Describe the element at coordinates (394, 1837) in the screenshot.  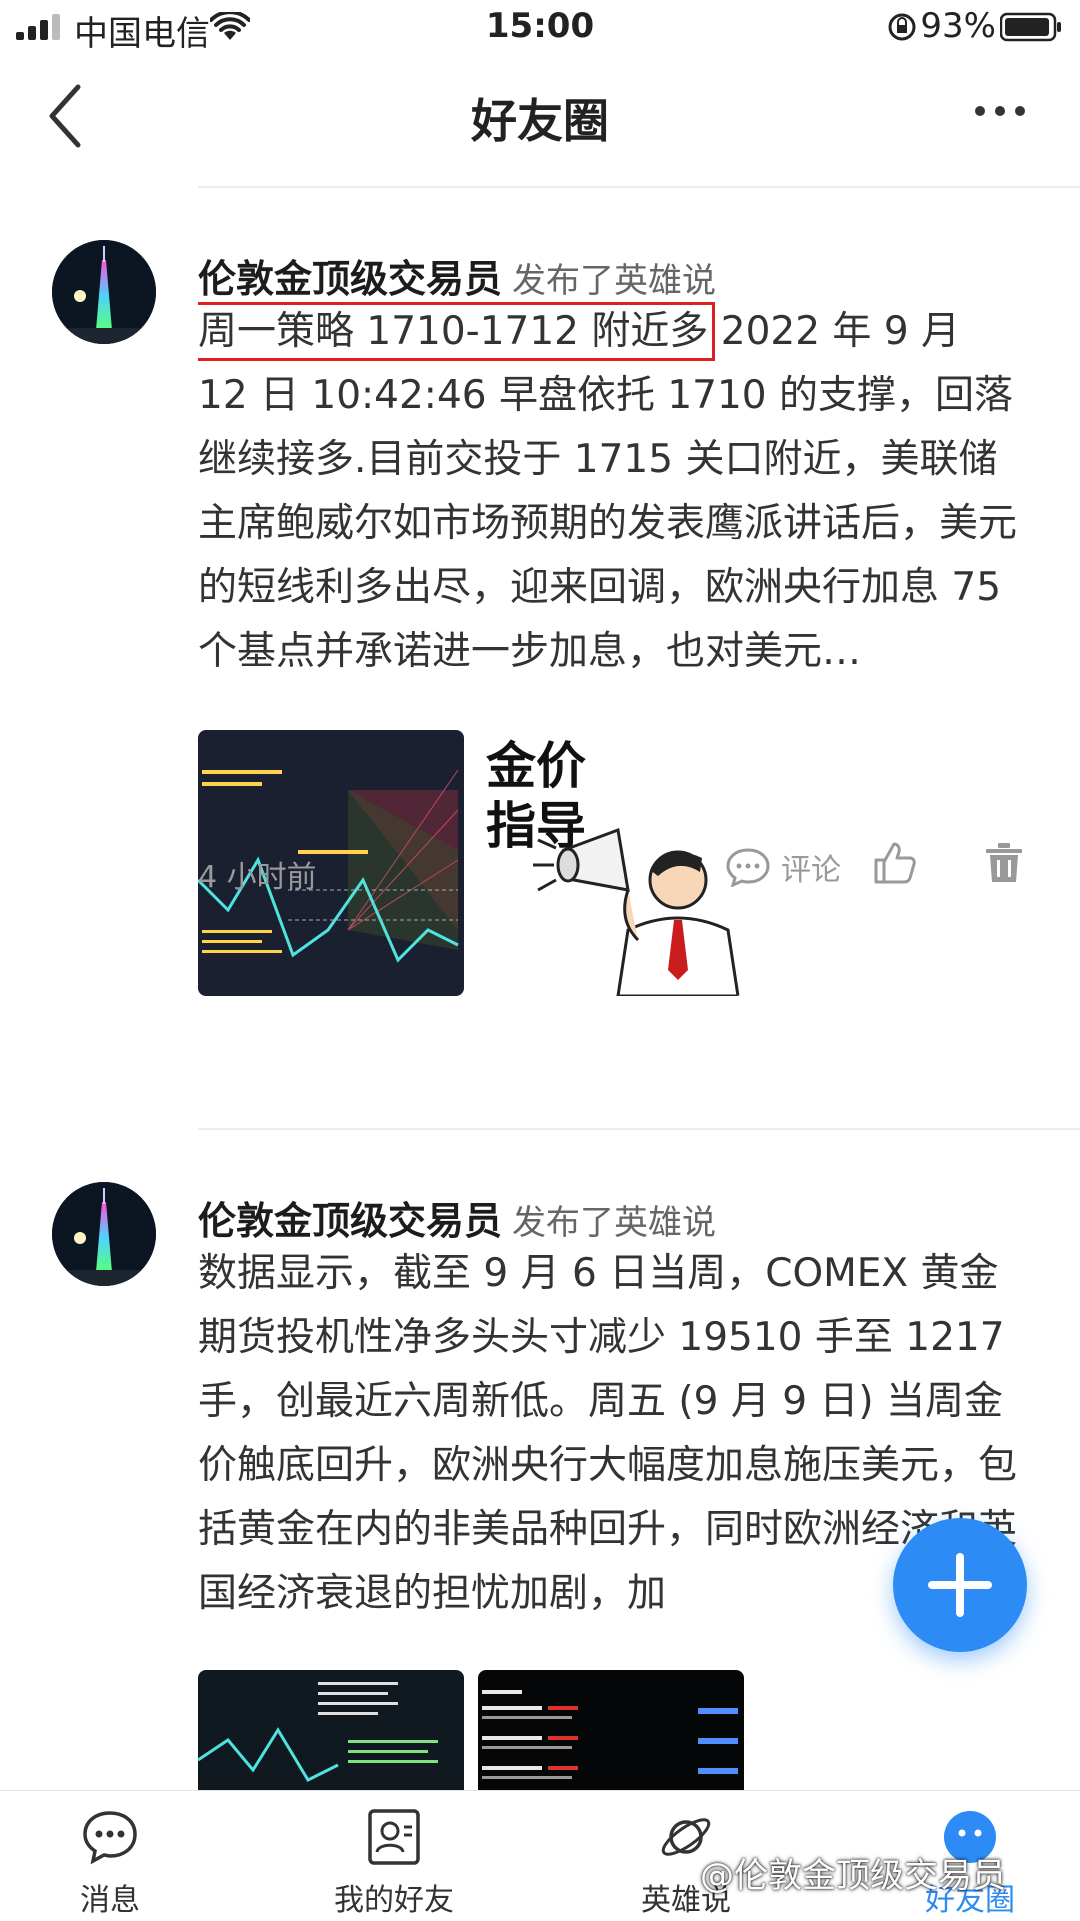
I see `contact-card-icon` at that location.